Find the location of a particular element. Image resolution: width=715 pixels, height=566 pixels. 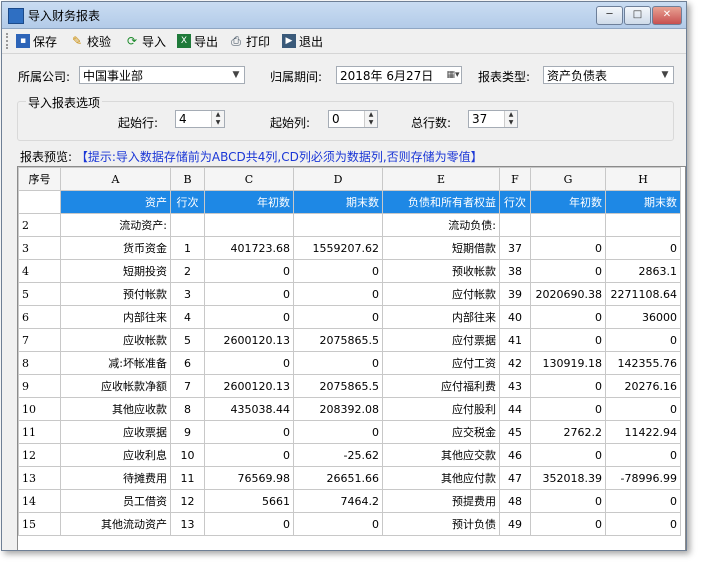

table-cell: 2 is located at coordinates (187, 271).